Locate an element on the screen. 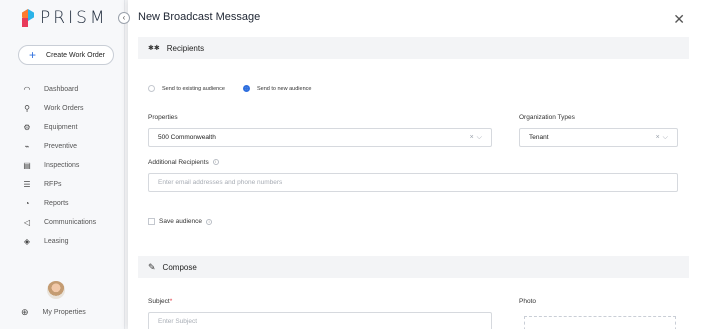 The height and width of the screenshot is (329, 709). list-icon: ☰ is located at coordinates (27, 184).